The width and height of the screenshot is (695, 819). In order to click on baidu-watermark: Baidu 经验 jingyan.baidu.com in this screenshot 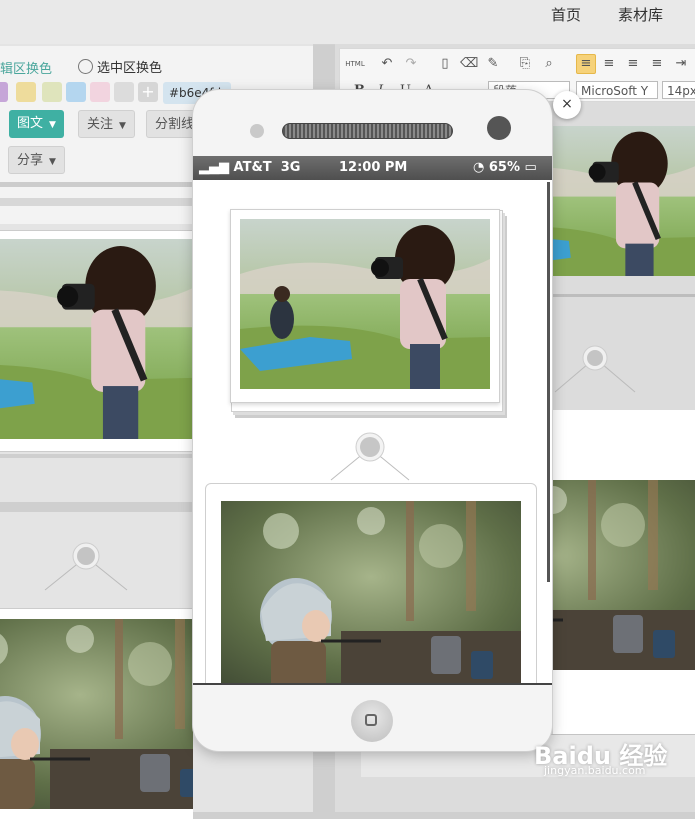, I will do `click(600, 756)`.